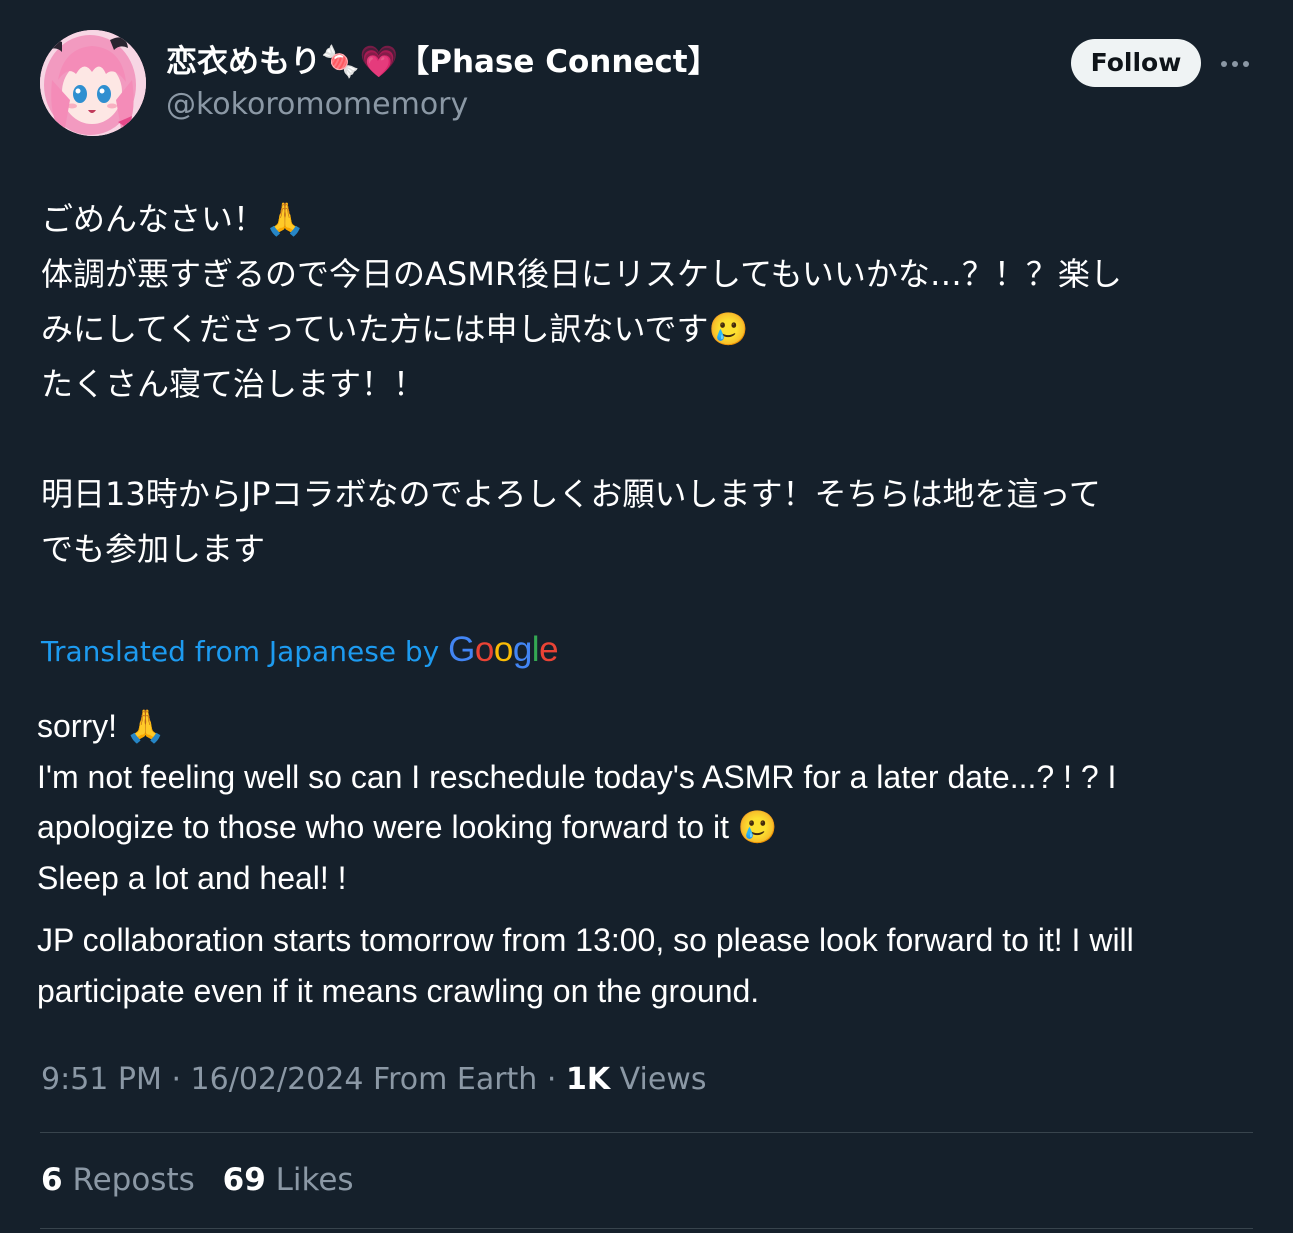 The image size is (1293, 1233). Describe the element at coordinates (663, 1079) in the screenshot. I see `views-label: Views` at that location.